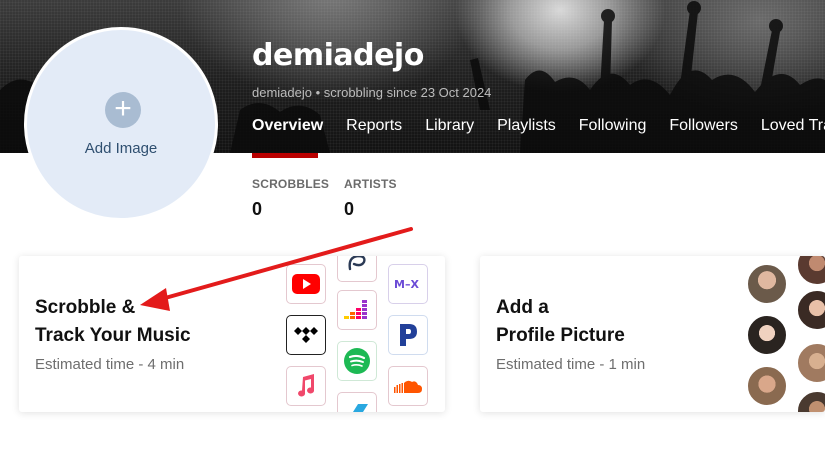 The height and width of the screenshot is (451, 825). I want to click on scrobble-card-title: Scrobble & Track Your Music, so click(113, 322).